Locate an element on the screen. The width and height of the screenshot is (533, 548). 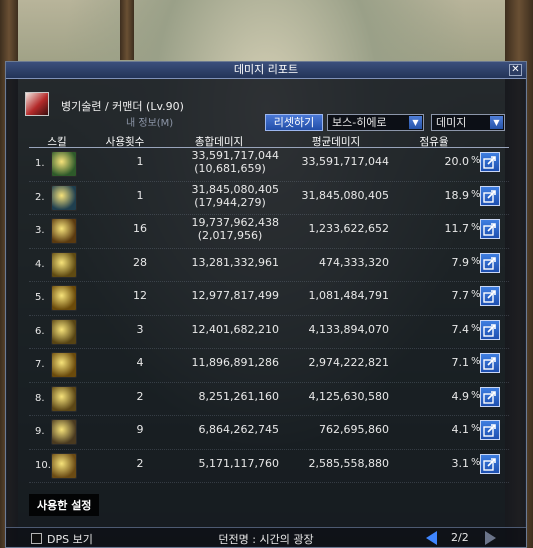
row-index: 2. is located at coordinates (40, 197).